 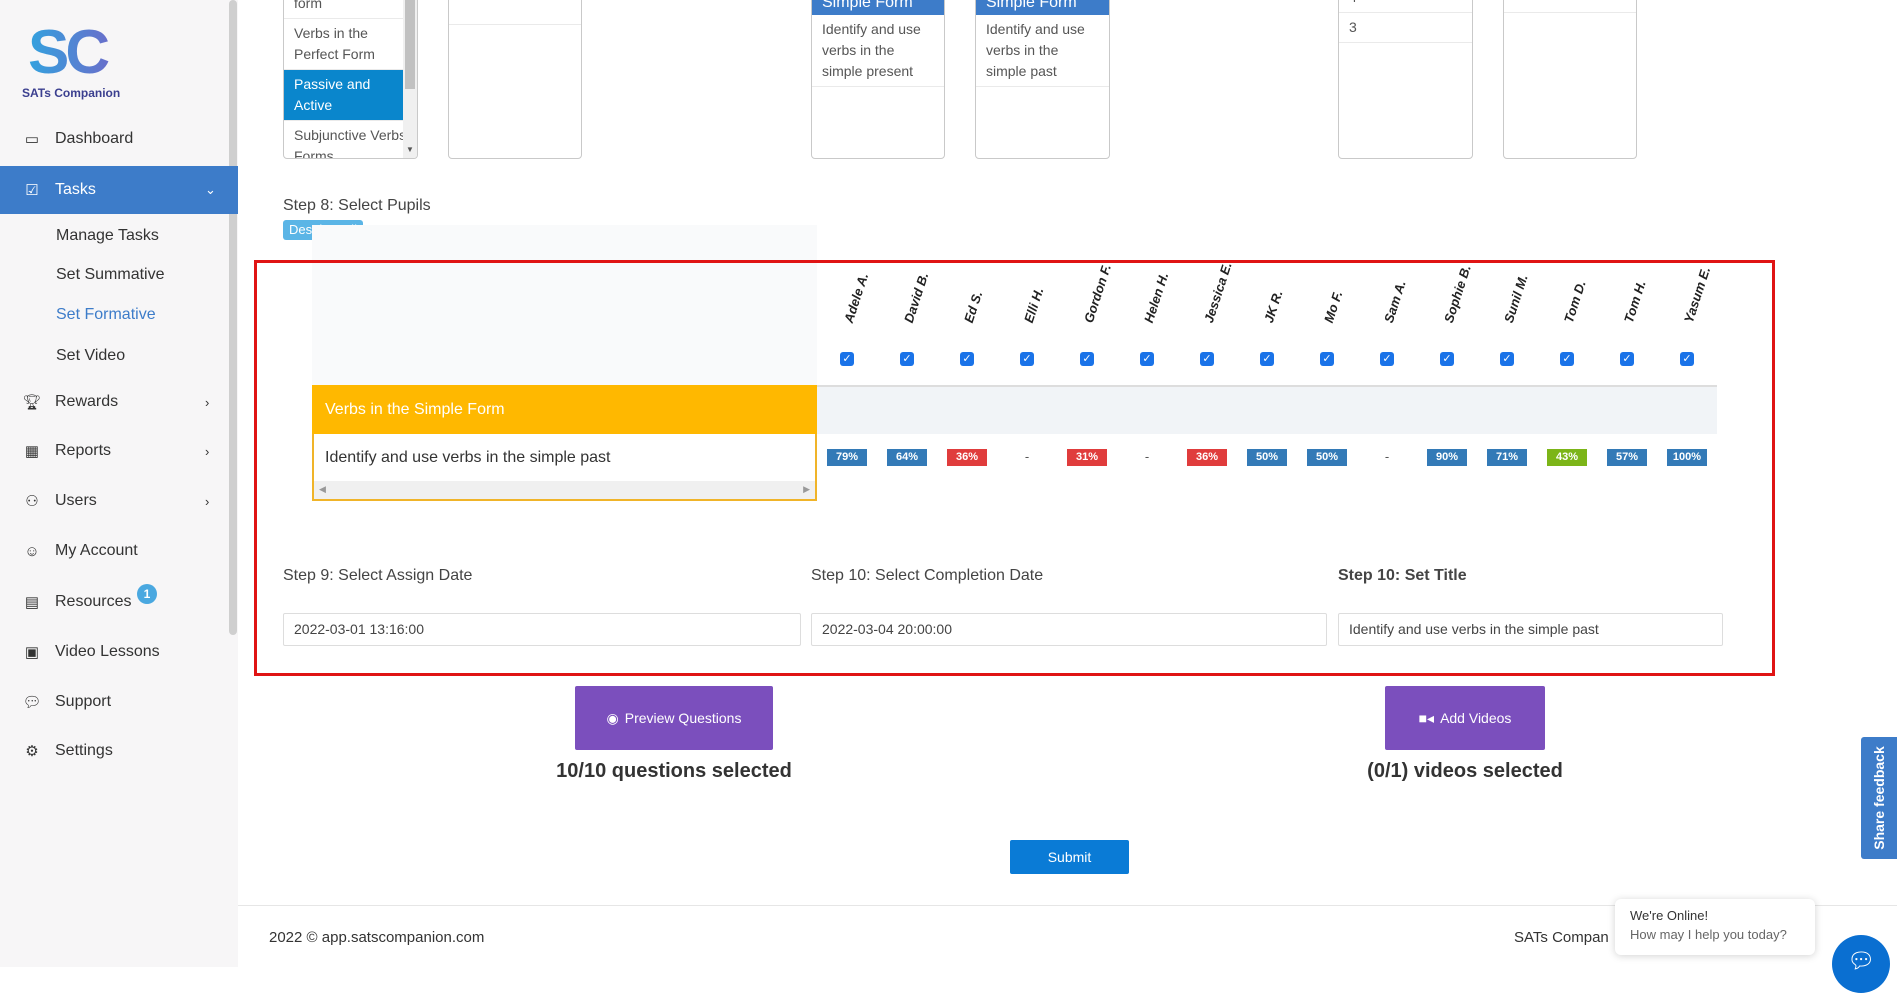 I want to click on tasks-icon: ☑, so click(x=32, y=190).